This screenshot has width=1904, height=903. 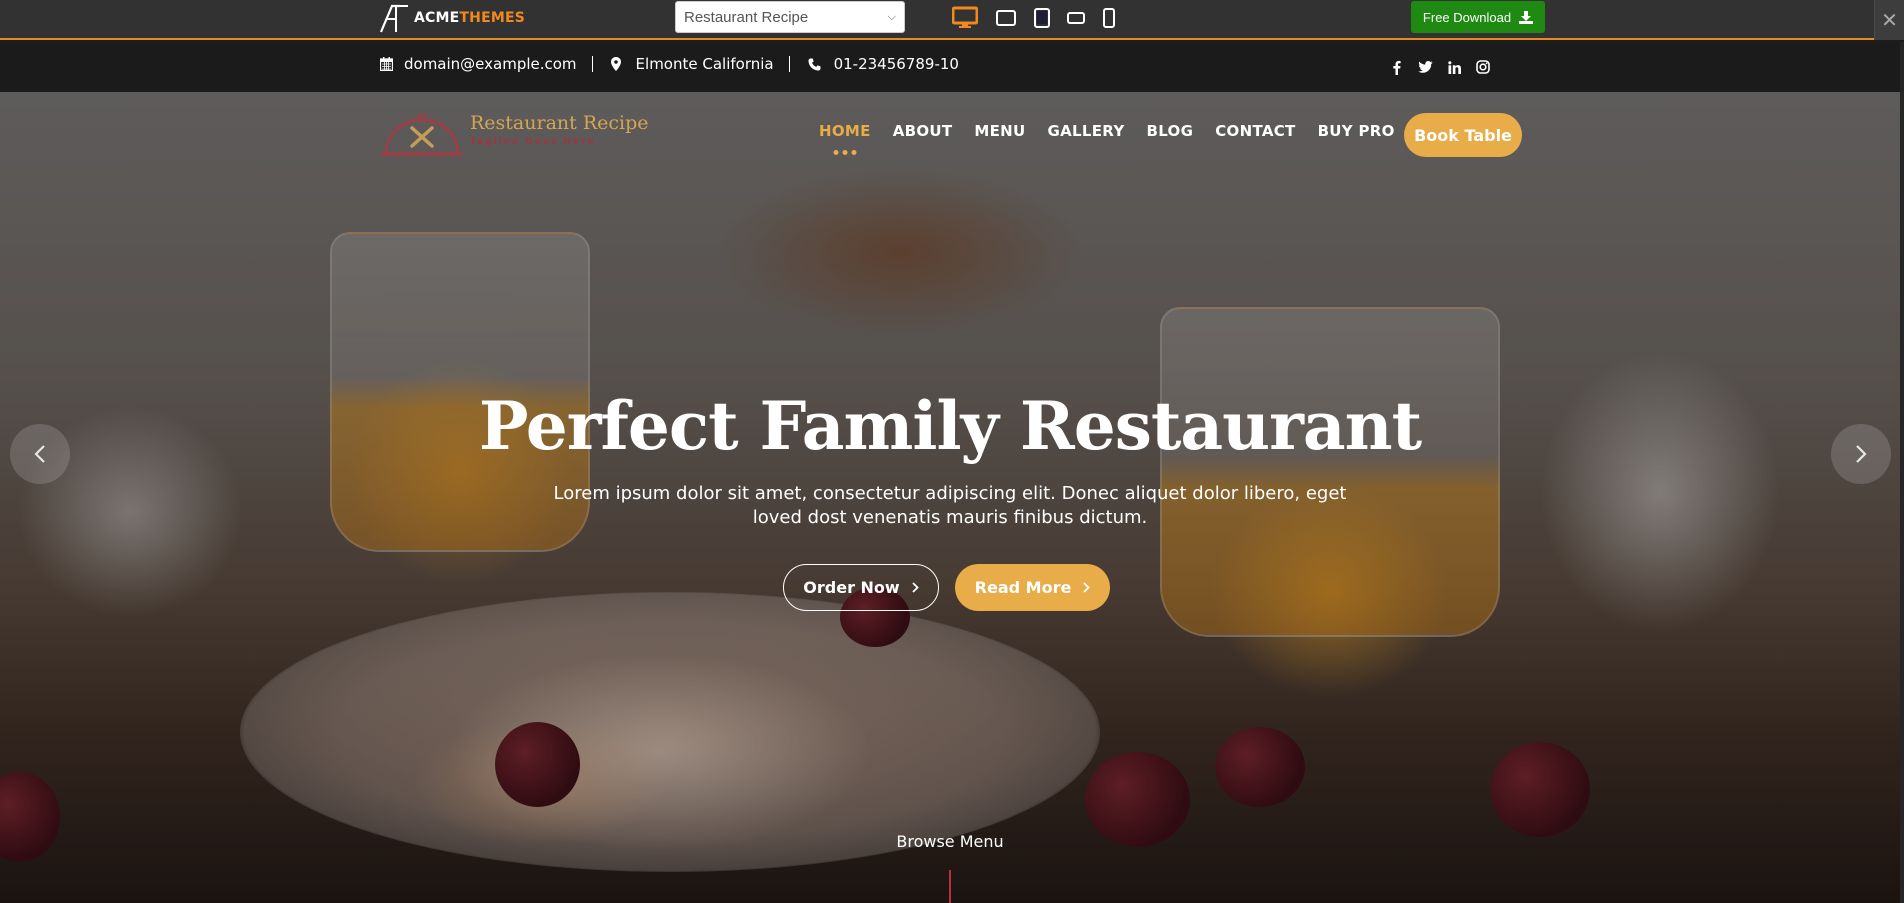 I want to click on book-table-label: Book Table, so click(x=1463, y=135).